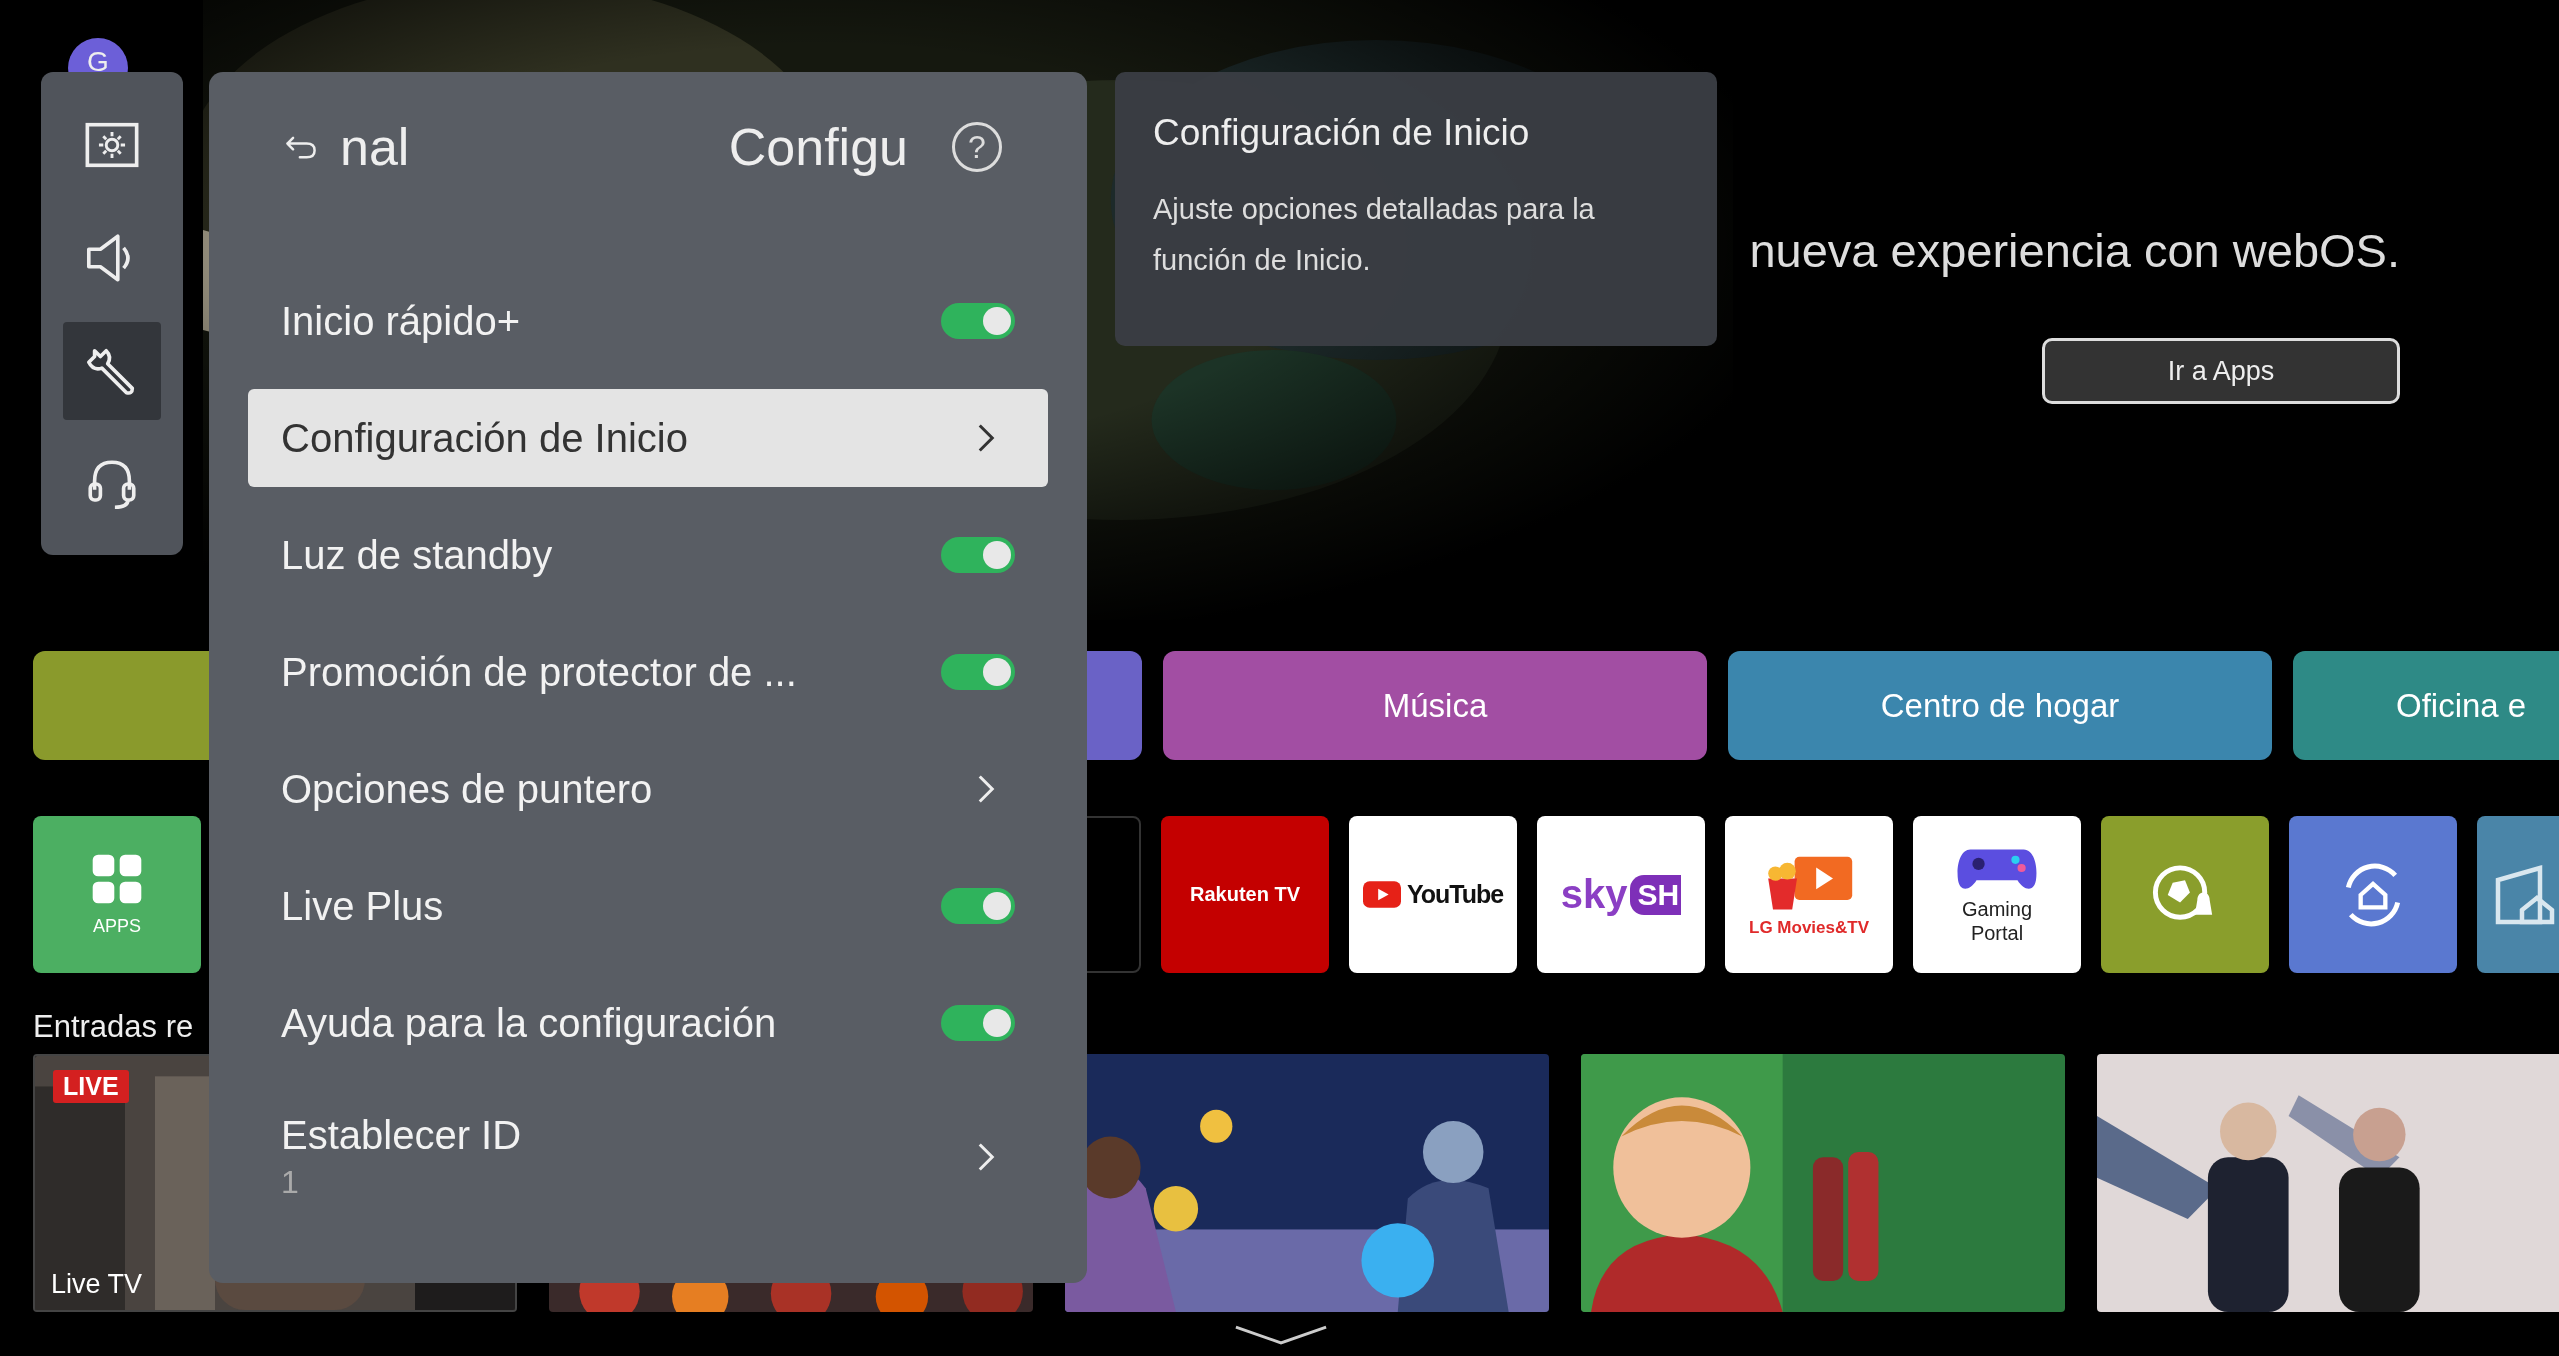 The image size is (2559, 1356). I want to click on item-label: Configuración de Inicio, so click(484, 438).